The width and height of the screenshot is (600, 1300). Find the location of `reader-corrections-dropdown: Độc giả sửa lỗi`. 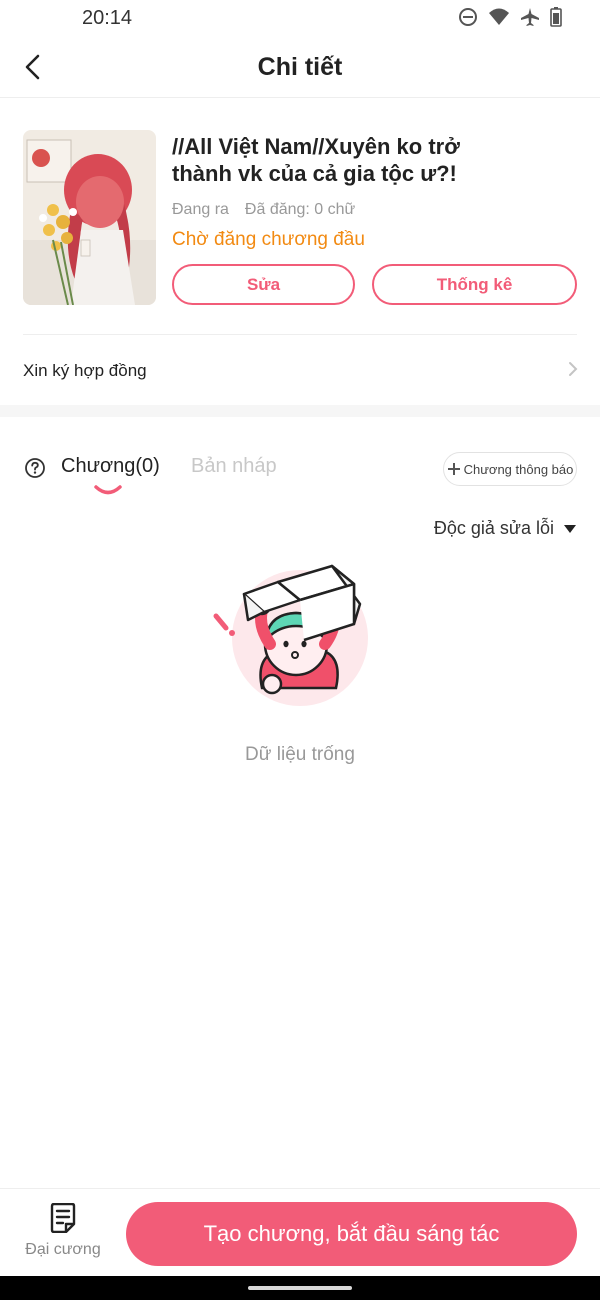

reader-corrections-dropdown: Độc giả sửa lỗi is located at coordinates (505, 528).